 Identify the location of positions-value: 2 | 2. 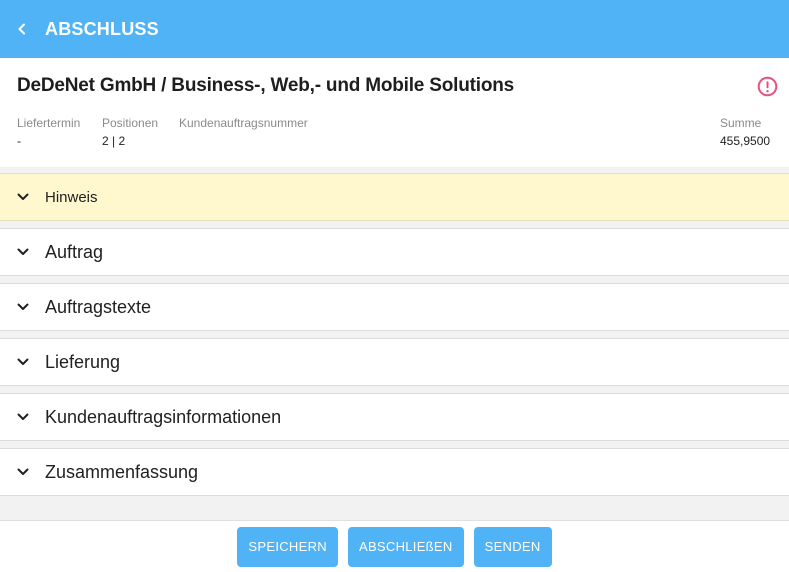
(114, 141).